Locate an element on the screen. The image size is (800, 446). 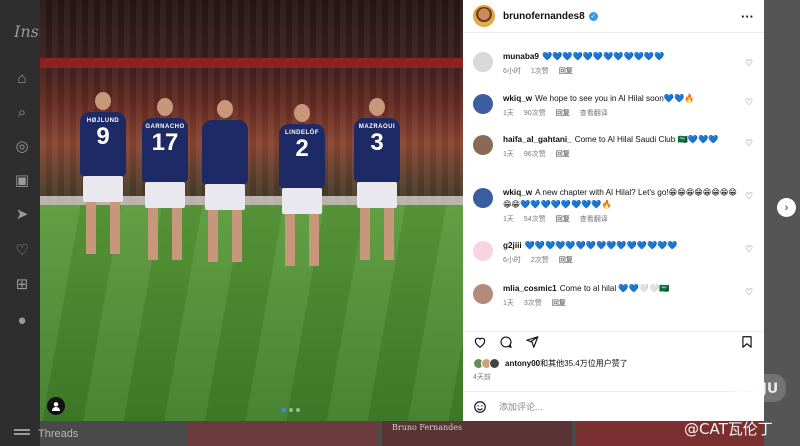
watermark-logo: 简单JU is located at coordinates (756, 388).